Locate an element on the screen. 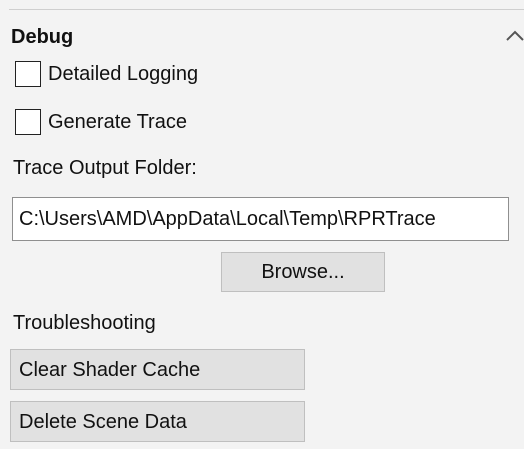 The image size is (524, 449). trace-output-folder-label: Trace Output Folder: is located at coordinates (105, 168).